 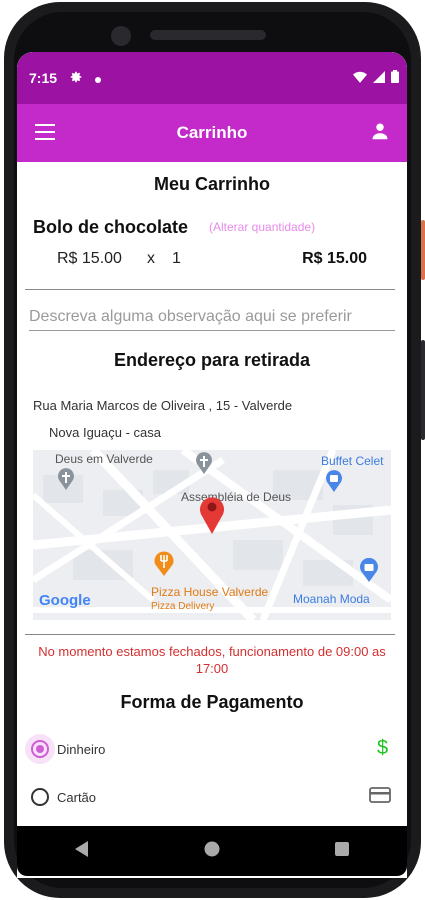 What do you see at coordinates (379, 78) in the screenshot?
I see `signal-icon` at bounding box center [379, 78].